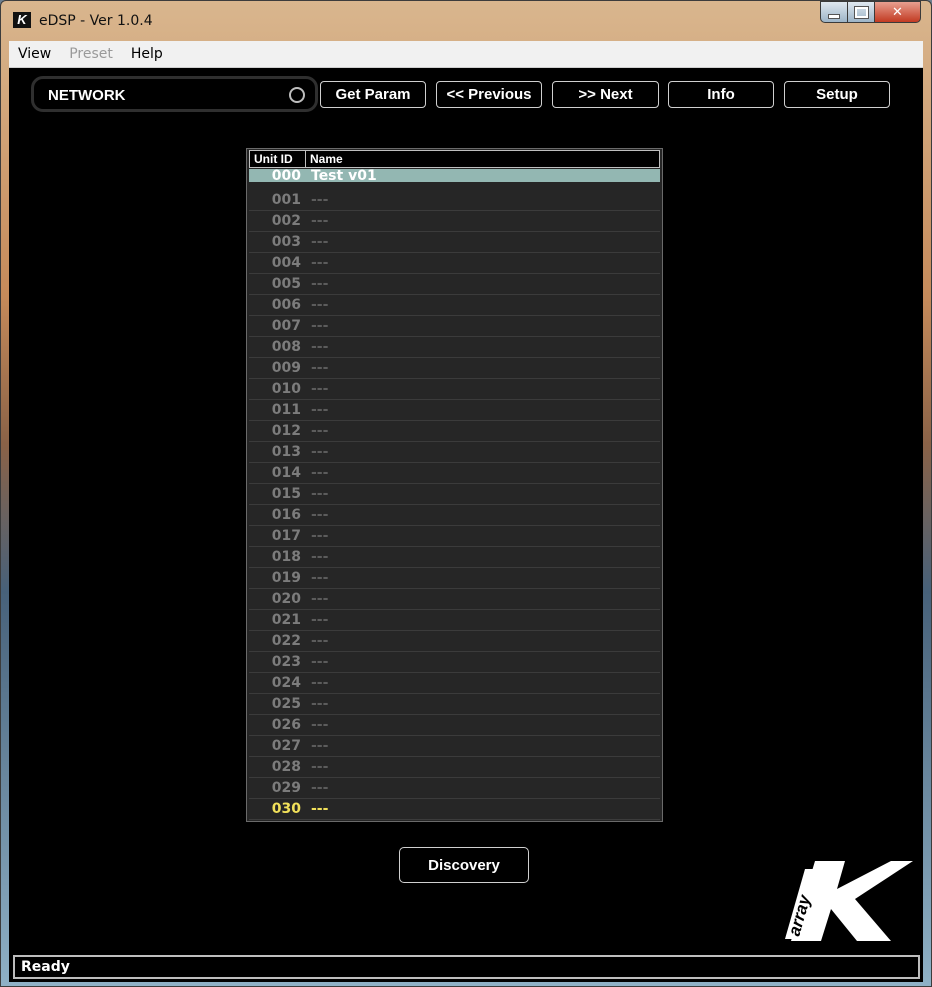 Image resolution: width=932 pixels, height=987 pixels. I want to click on maximize-icon, so click(861, 12).